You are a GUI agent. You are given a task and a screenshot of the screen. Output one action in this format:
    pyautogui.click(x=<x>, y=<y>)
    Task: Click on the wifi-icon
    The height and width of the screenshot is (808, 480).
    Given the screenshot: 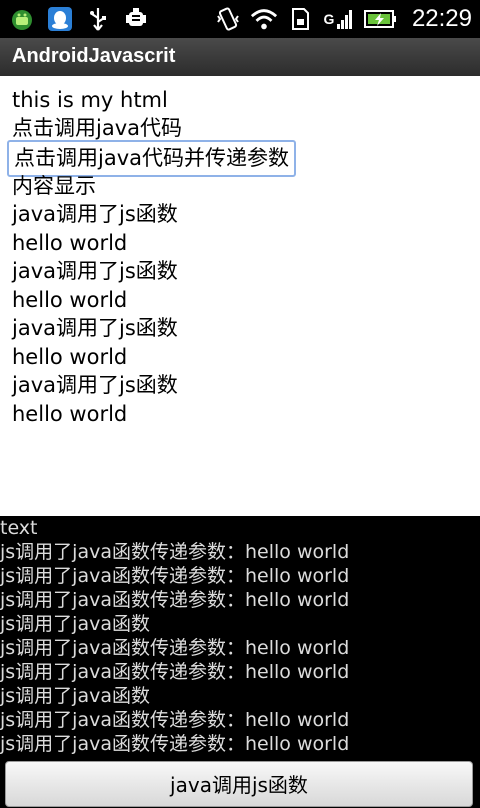 What is the action you would take?
    pyautogui.click(x=264, y=19)
    